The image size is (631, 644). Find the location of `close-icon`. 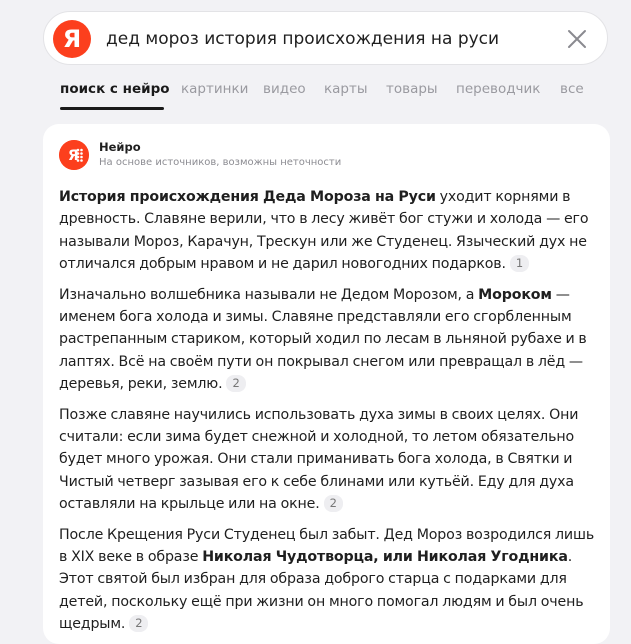

close-icon is located at coordinates (577, 39).